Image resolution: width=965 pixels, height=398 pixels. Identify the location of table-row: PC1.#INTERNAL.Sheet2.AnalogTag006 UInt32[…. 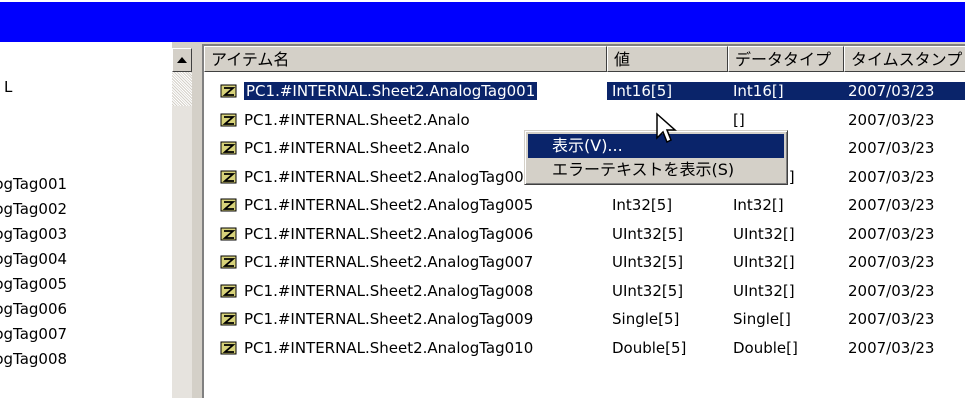
(584, 234).